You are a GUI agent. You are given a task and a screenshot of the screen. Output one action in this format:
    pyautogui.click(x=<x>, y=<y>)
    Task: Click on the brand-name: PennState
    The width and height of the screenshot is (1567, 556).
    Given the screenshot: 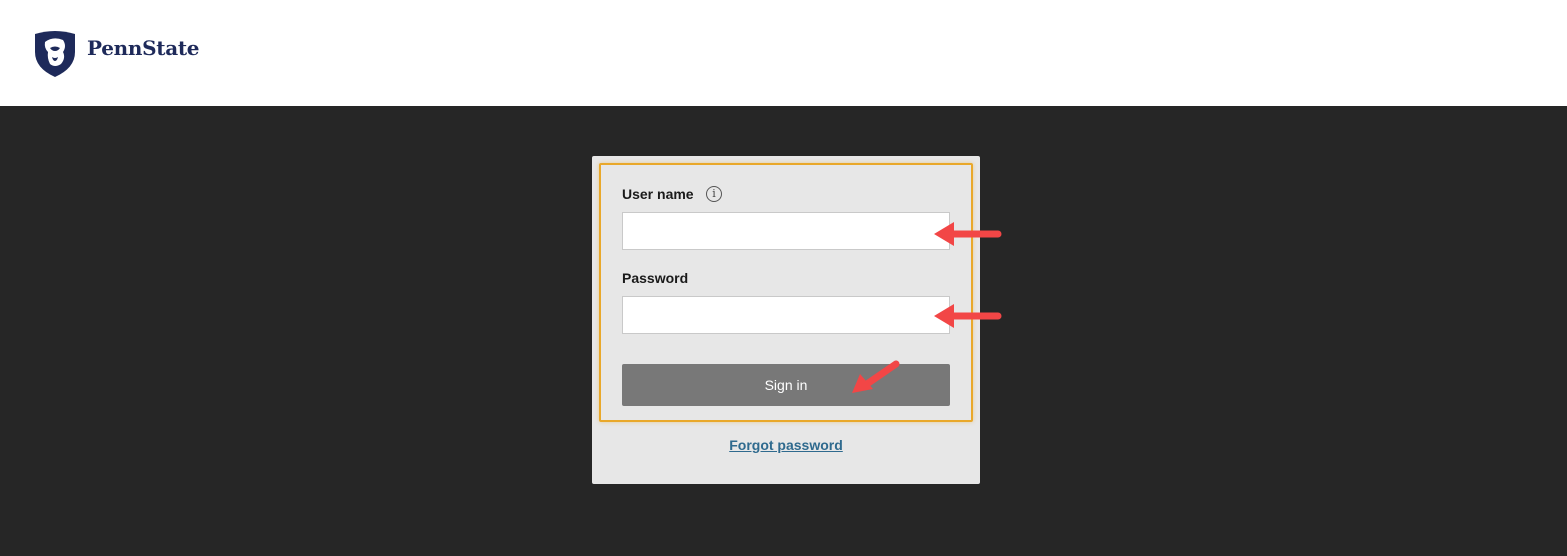 What is the action you would take?
    pyautogui.click(x=143, y=48)
    